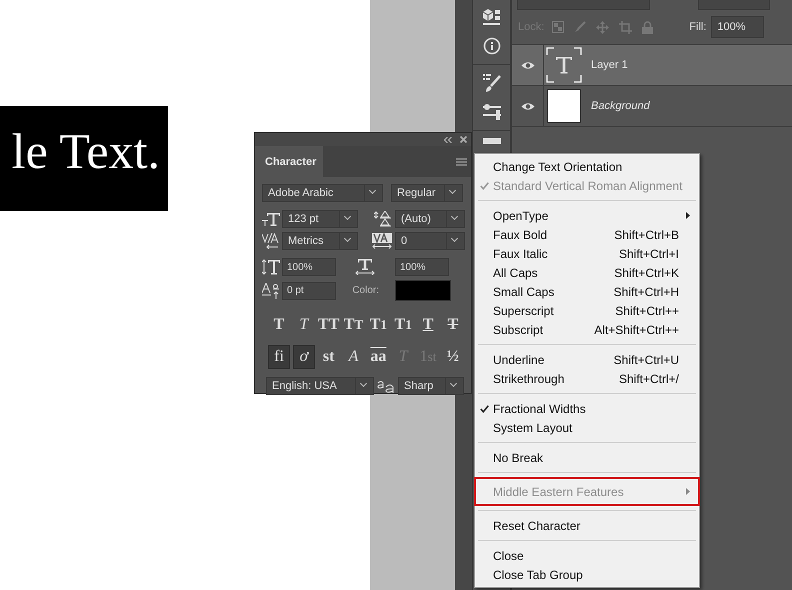 Image resolution: width=792 pixels, height=590 pixels. Describe the element at coordinates (427, 193) in the screenshot. I see `font-style-dropdown: Regular` at that location.